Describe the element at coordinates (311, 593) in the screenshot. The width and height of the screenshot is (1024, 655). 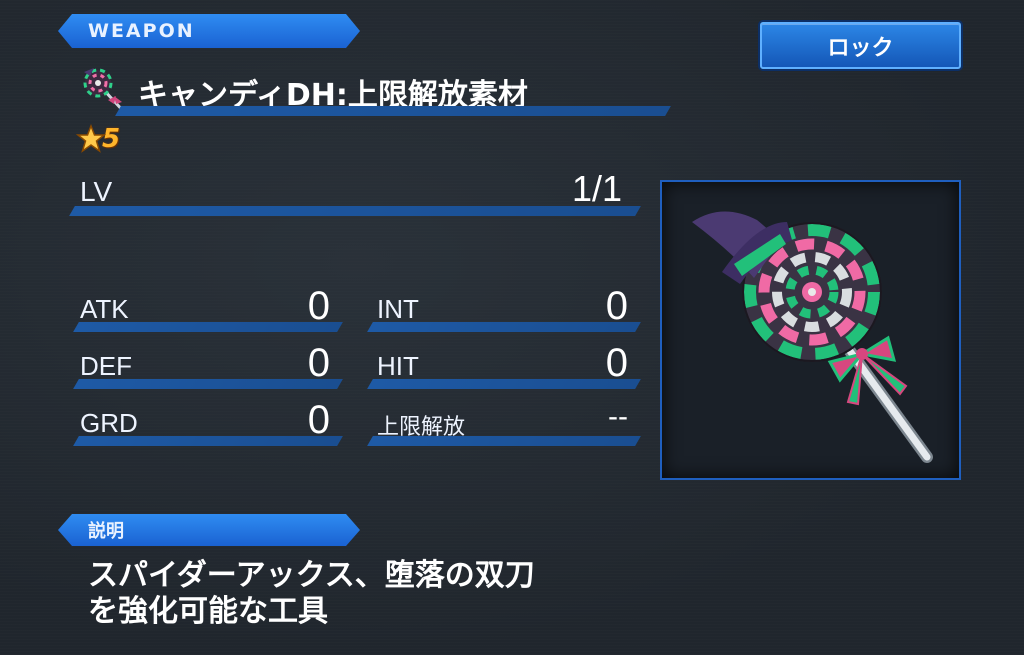
I see `description-text: スパイダーアックス、堕落の双刀 を強化可能な工具` at that location.